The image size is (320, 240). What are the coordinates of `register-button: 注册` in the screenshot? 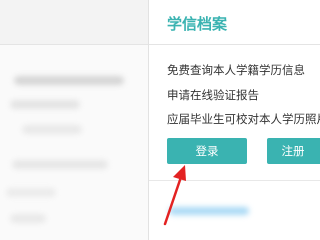 It's located at (293, 151).